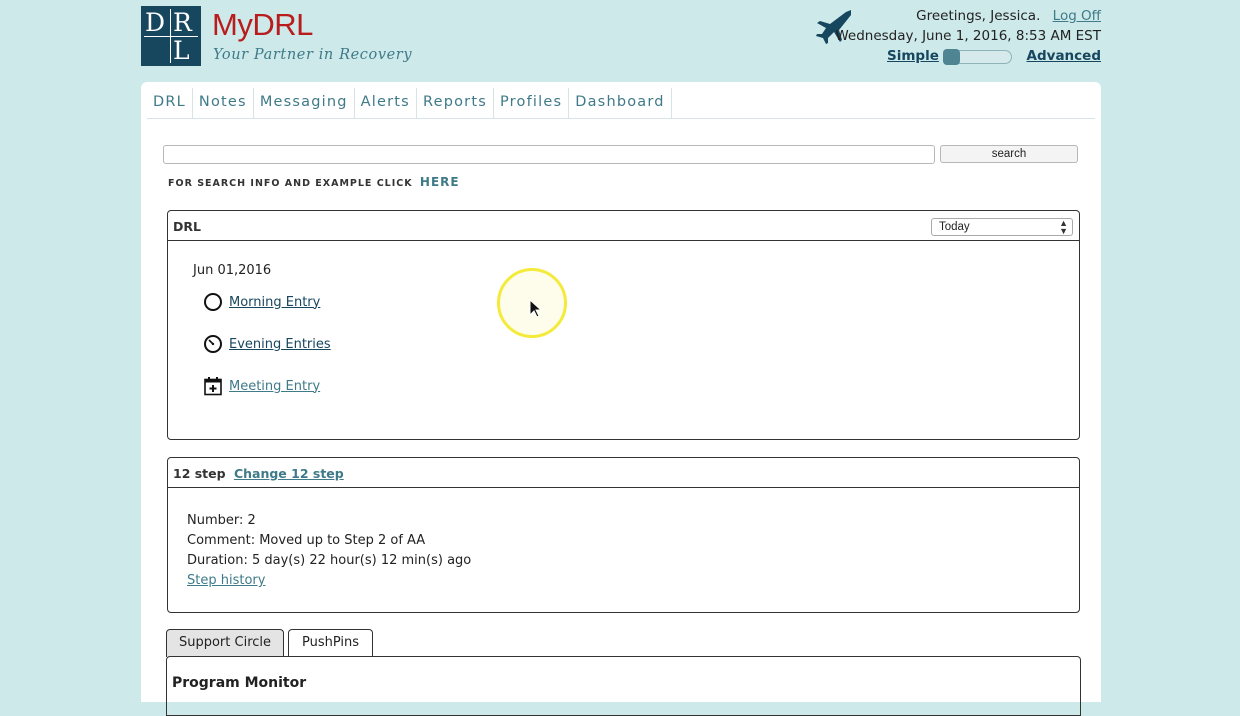 This screenshot has height=716, width=1240. What do you see at coordinates (213, 344) in the screenshot?
I see `clock-icon` at bounding box center [213, 344].